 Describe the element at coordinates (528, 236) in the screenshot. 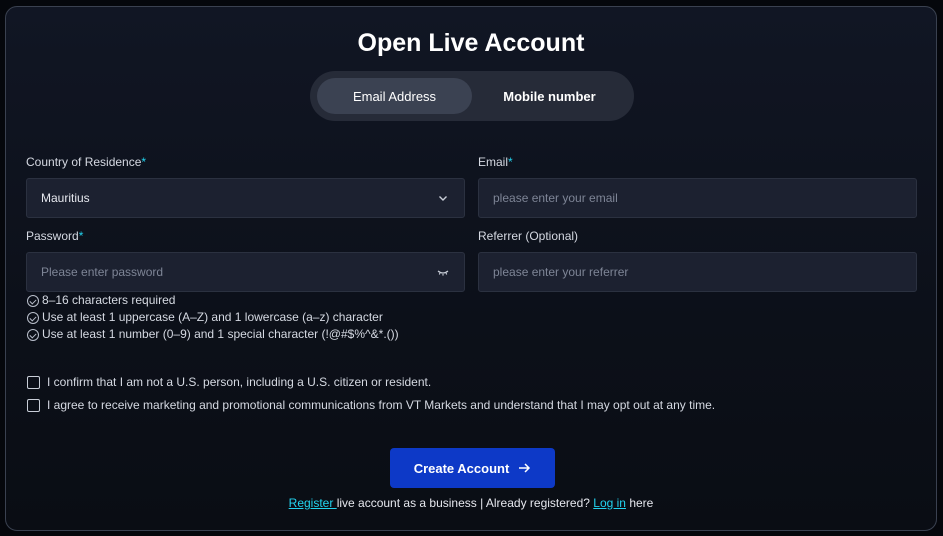

I see `referrer-label: Referrer (Optional)` at that location.